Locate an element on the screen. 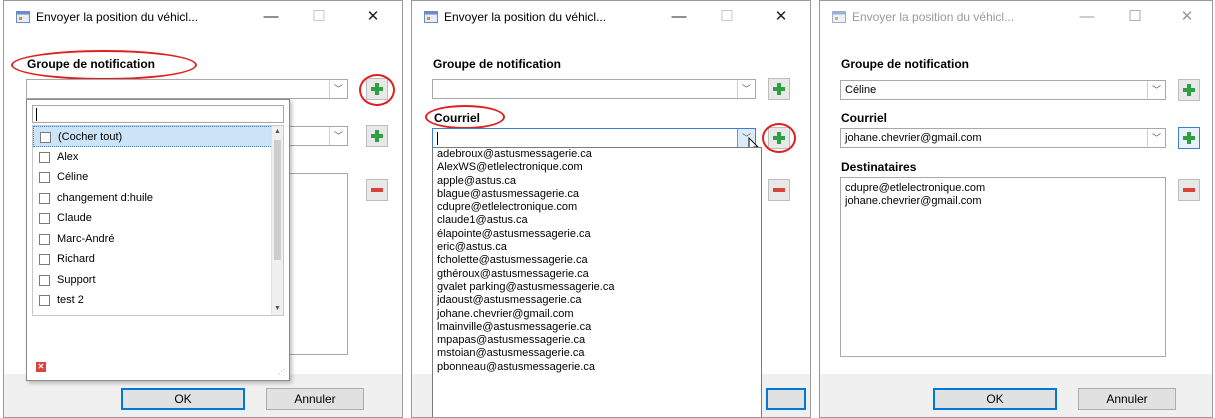 This screenshot has width=1215, height=418. email-option: jdaoust@astusmessagerie.ca is located at coordinates (597, 300).